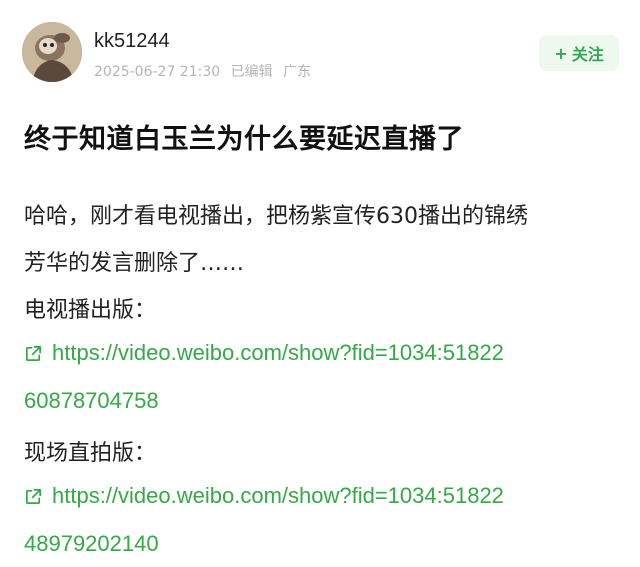  Describe the element at coordinates (91, 544) in the screenshot. I see `video-link-live-cont: 48979202140` at that location.